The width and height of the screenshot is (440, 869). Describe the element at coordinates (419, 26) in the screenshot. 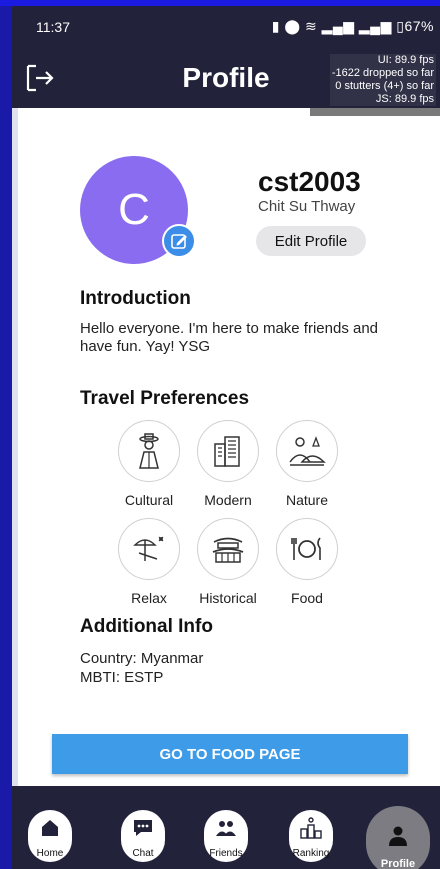

I see `battery-level: 67%` at that location.